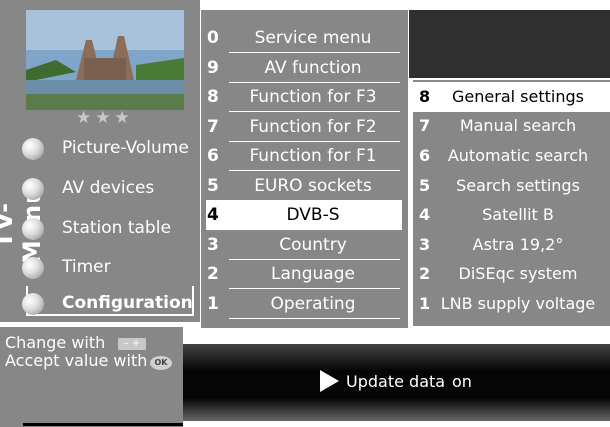 The height and width of the screenshot is (427, 610). I want to click on submenu-item-operating: 1 Operating, so click(304, 306).